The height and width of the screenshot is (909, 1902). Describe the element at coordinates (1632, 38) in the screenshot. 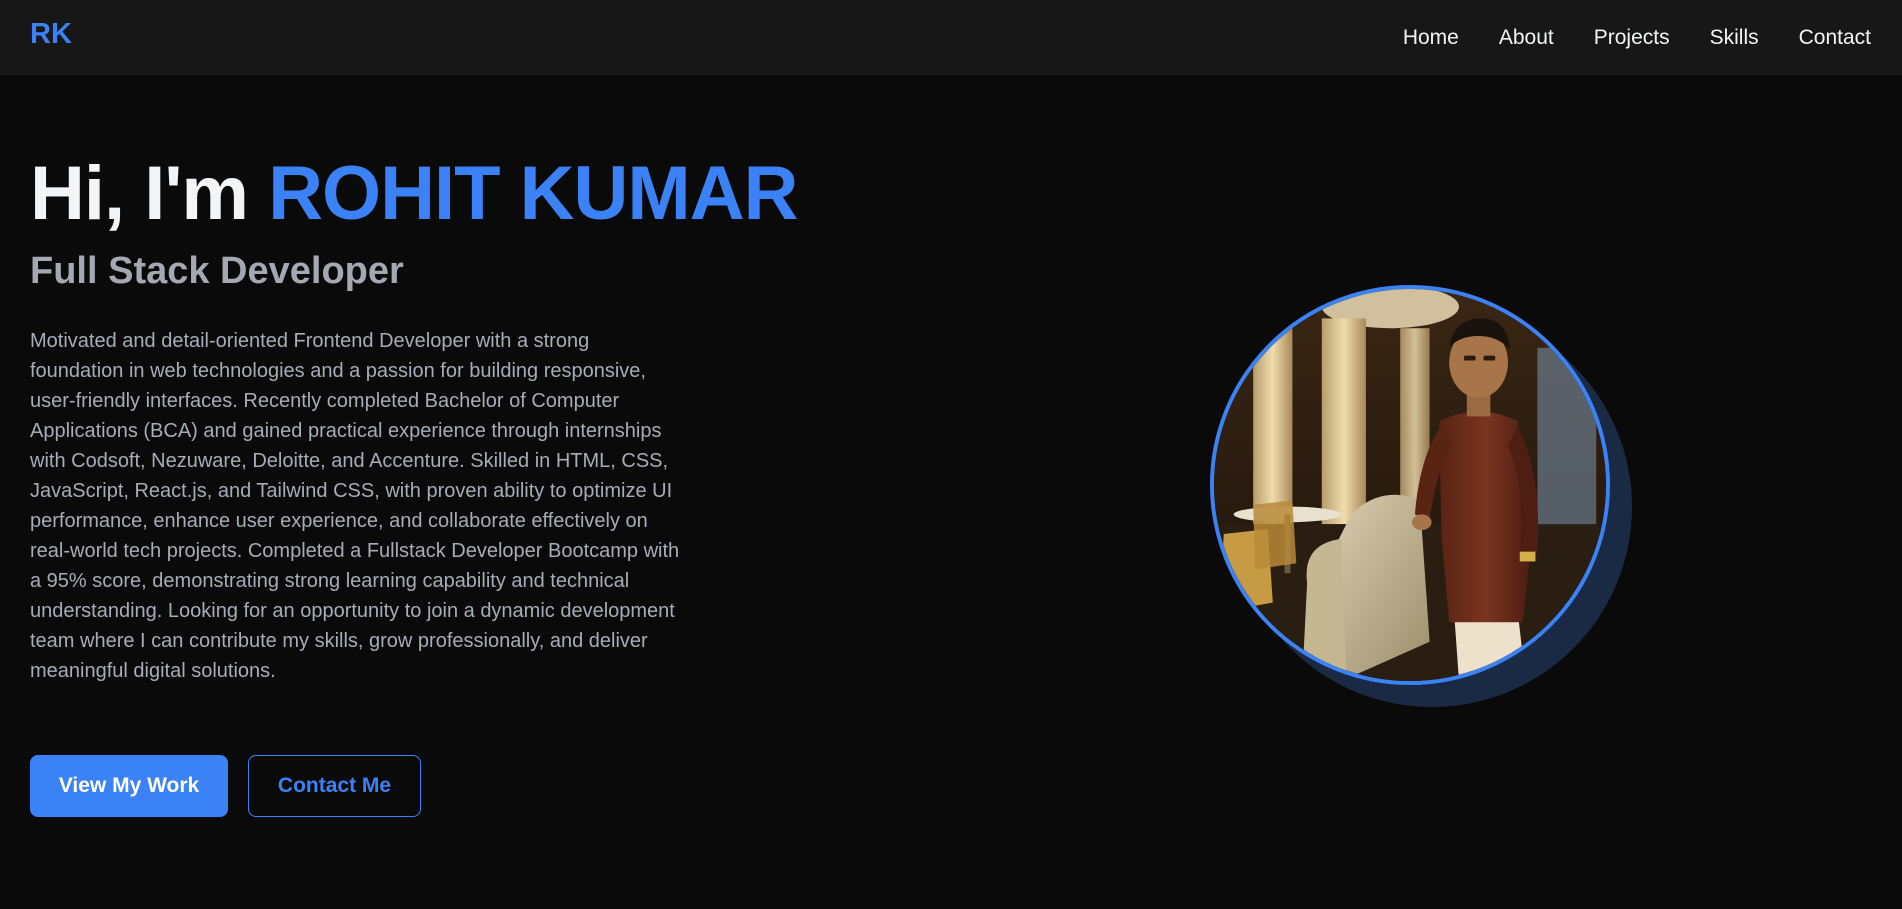

I see `nav-link-projects: Projects` at that location.